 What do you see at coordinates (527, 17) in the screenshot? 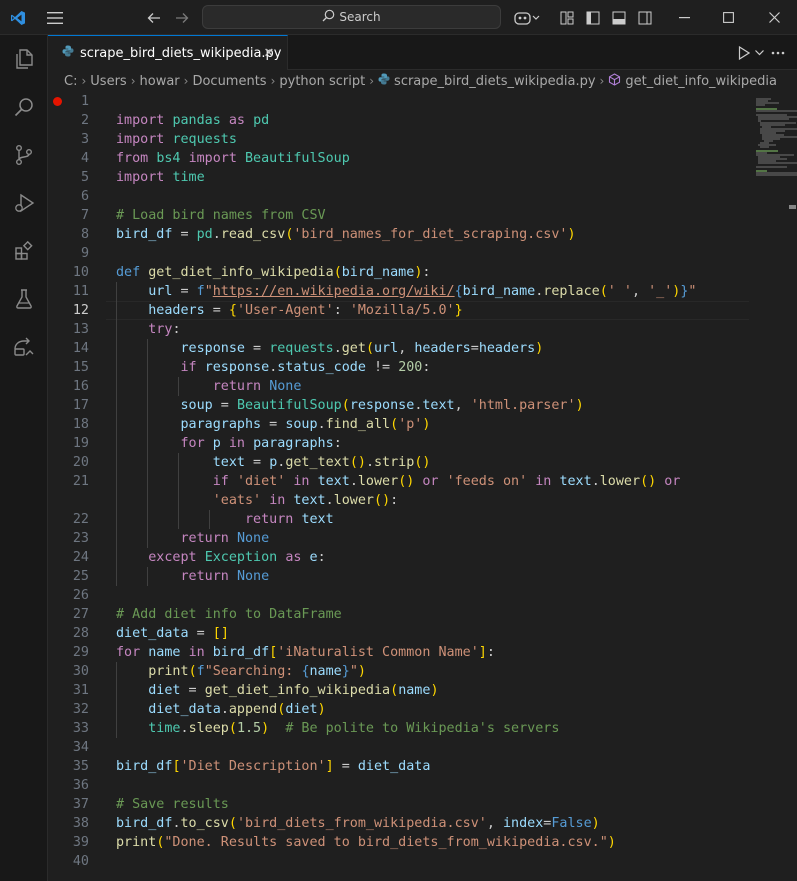
I see `copilot-icon` at bounding box center [527, 17].